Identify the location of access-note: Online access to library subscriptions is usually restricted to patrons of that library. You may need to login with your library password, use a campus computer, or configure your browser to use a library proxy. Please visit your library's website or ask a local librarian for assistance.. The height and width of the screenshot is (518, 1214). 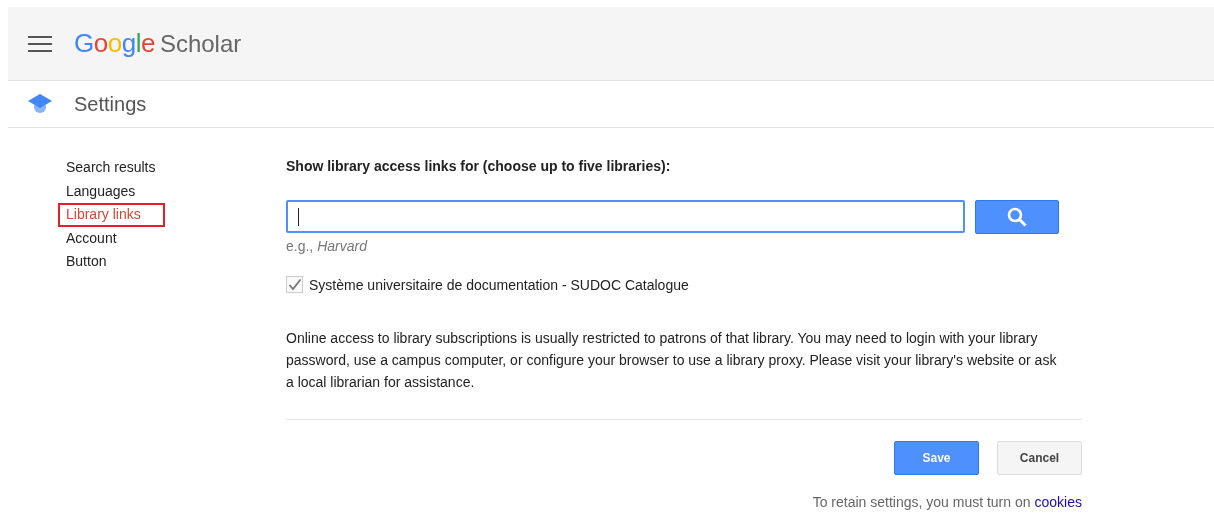
(672, 360).